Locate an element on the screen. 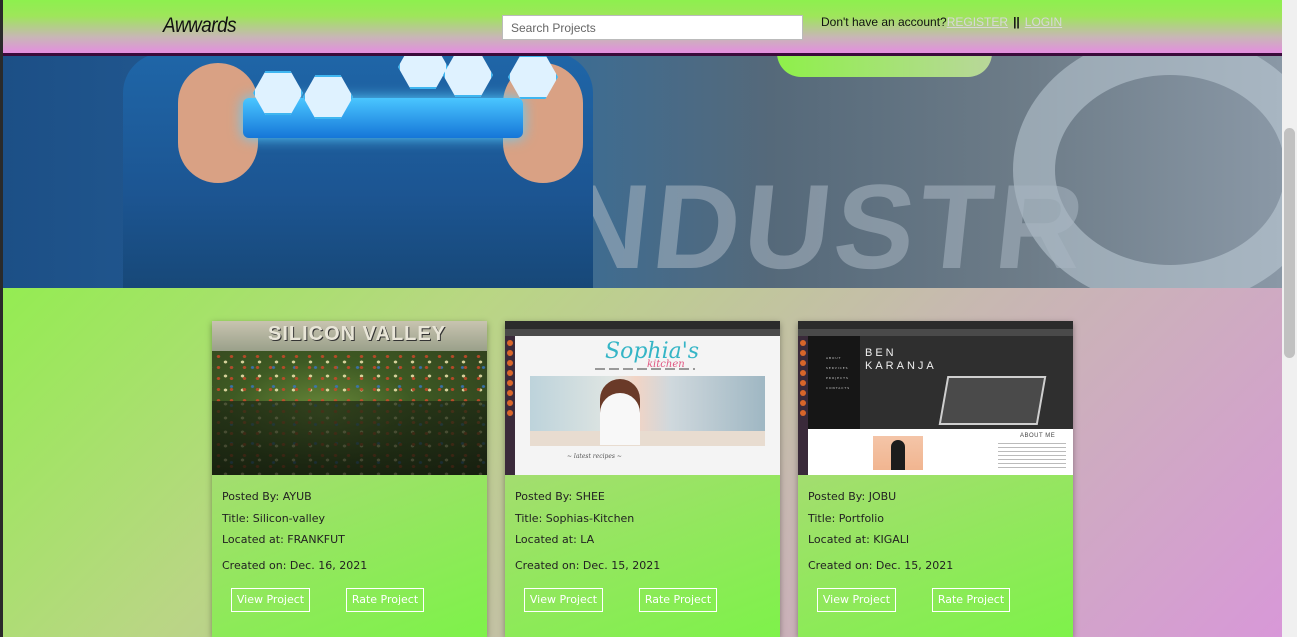  thumbnail-menu-item: ABOUT is located at coordinates (834, 358).